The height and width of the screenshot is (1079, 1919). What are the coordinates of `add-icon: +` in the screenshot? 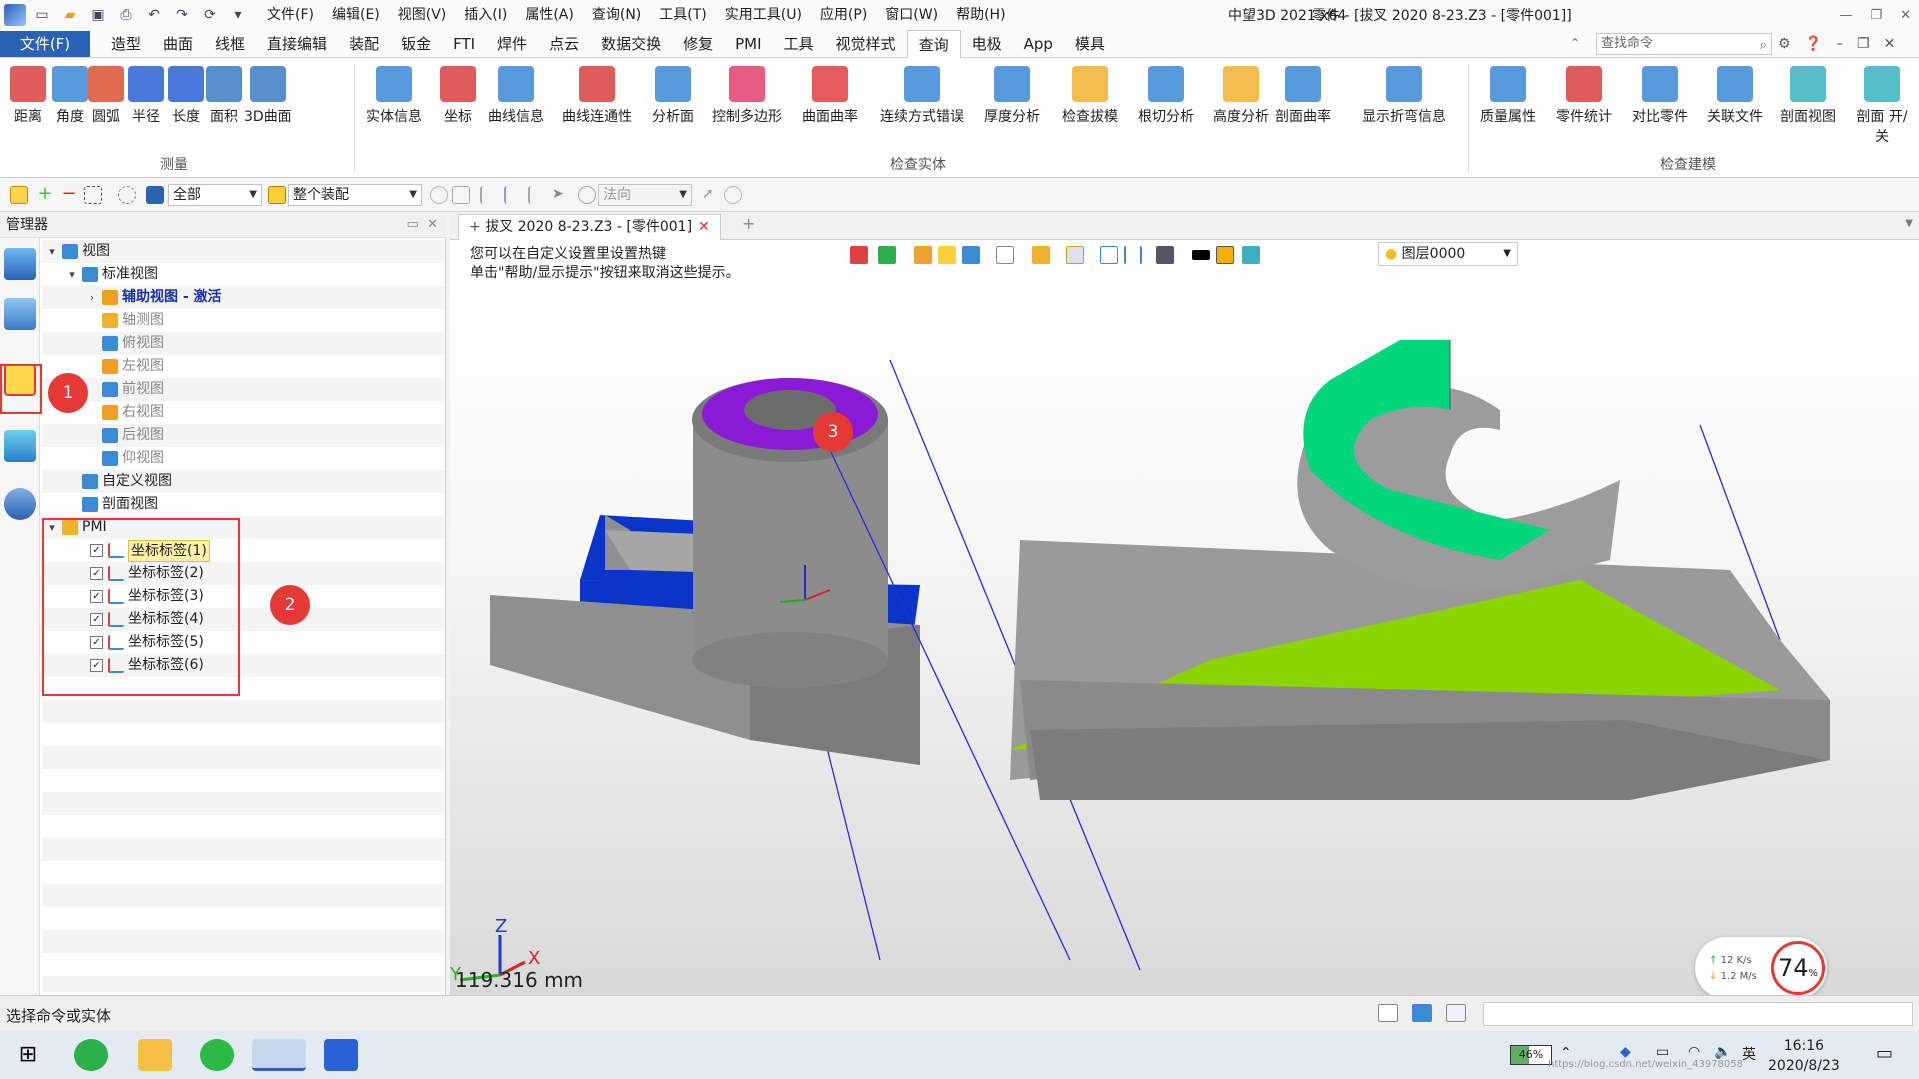 It's located at (45, 194).